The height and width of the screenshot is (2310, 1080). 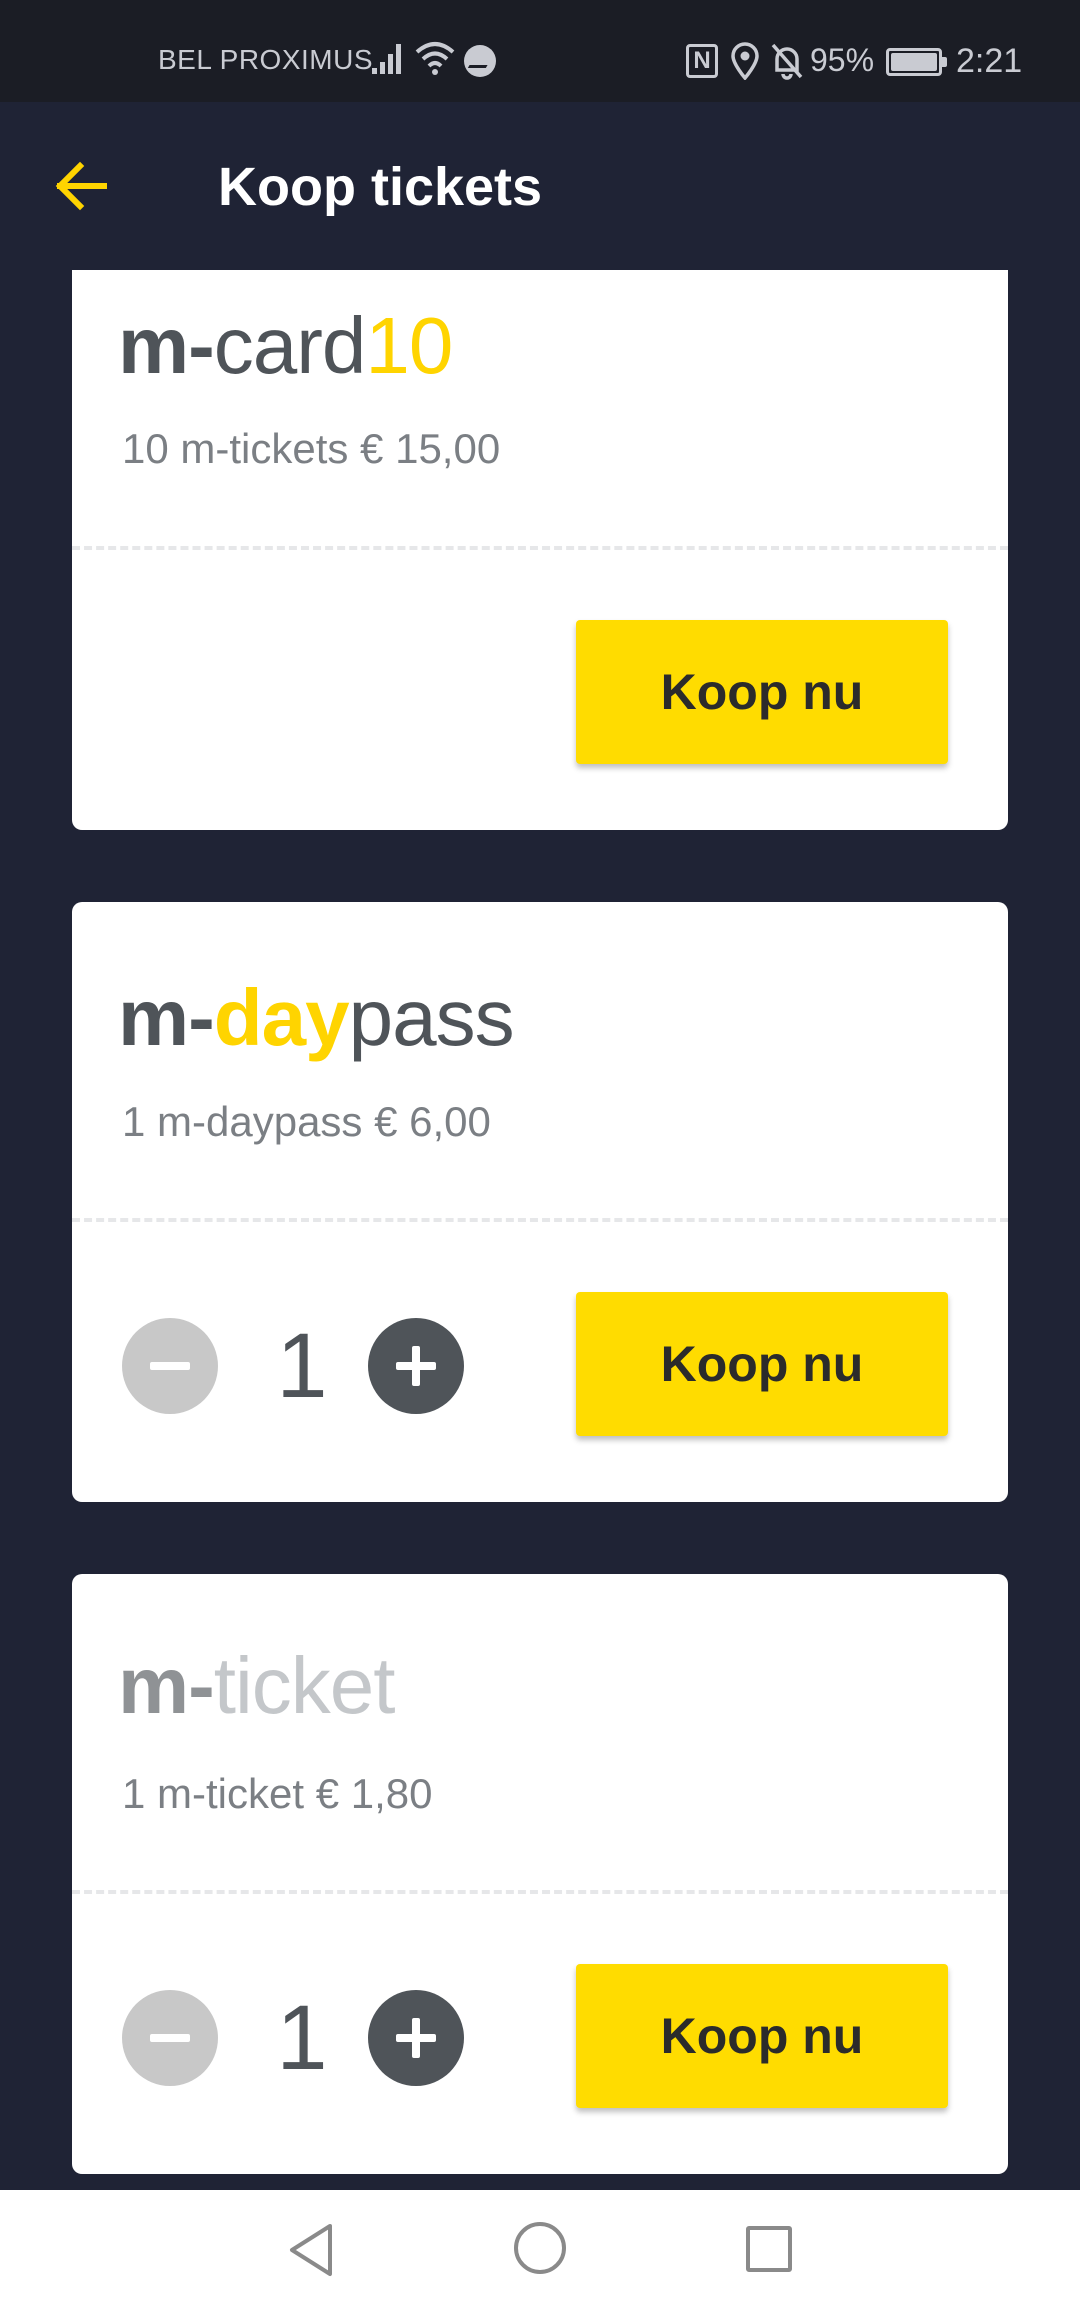 What do you see at coordinates (290, 345) in the screenshot?
I see `logo-part: card` at bounding box center [290, 345].